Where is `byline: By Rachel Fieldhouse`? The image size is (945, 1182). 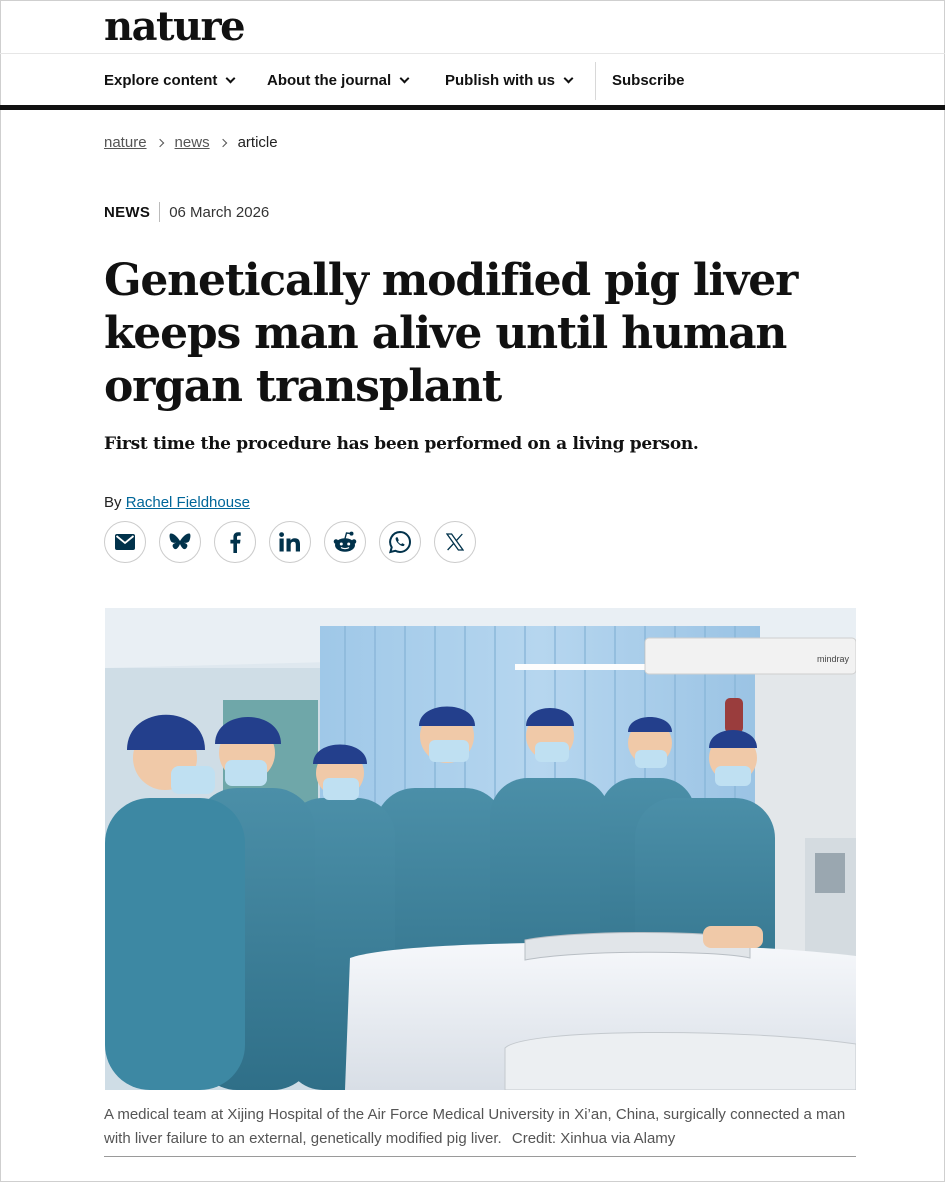 byline: By Rachel Fieldhouse is located at coordinates (177, 502).